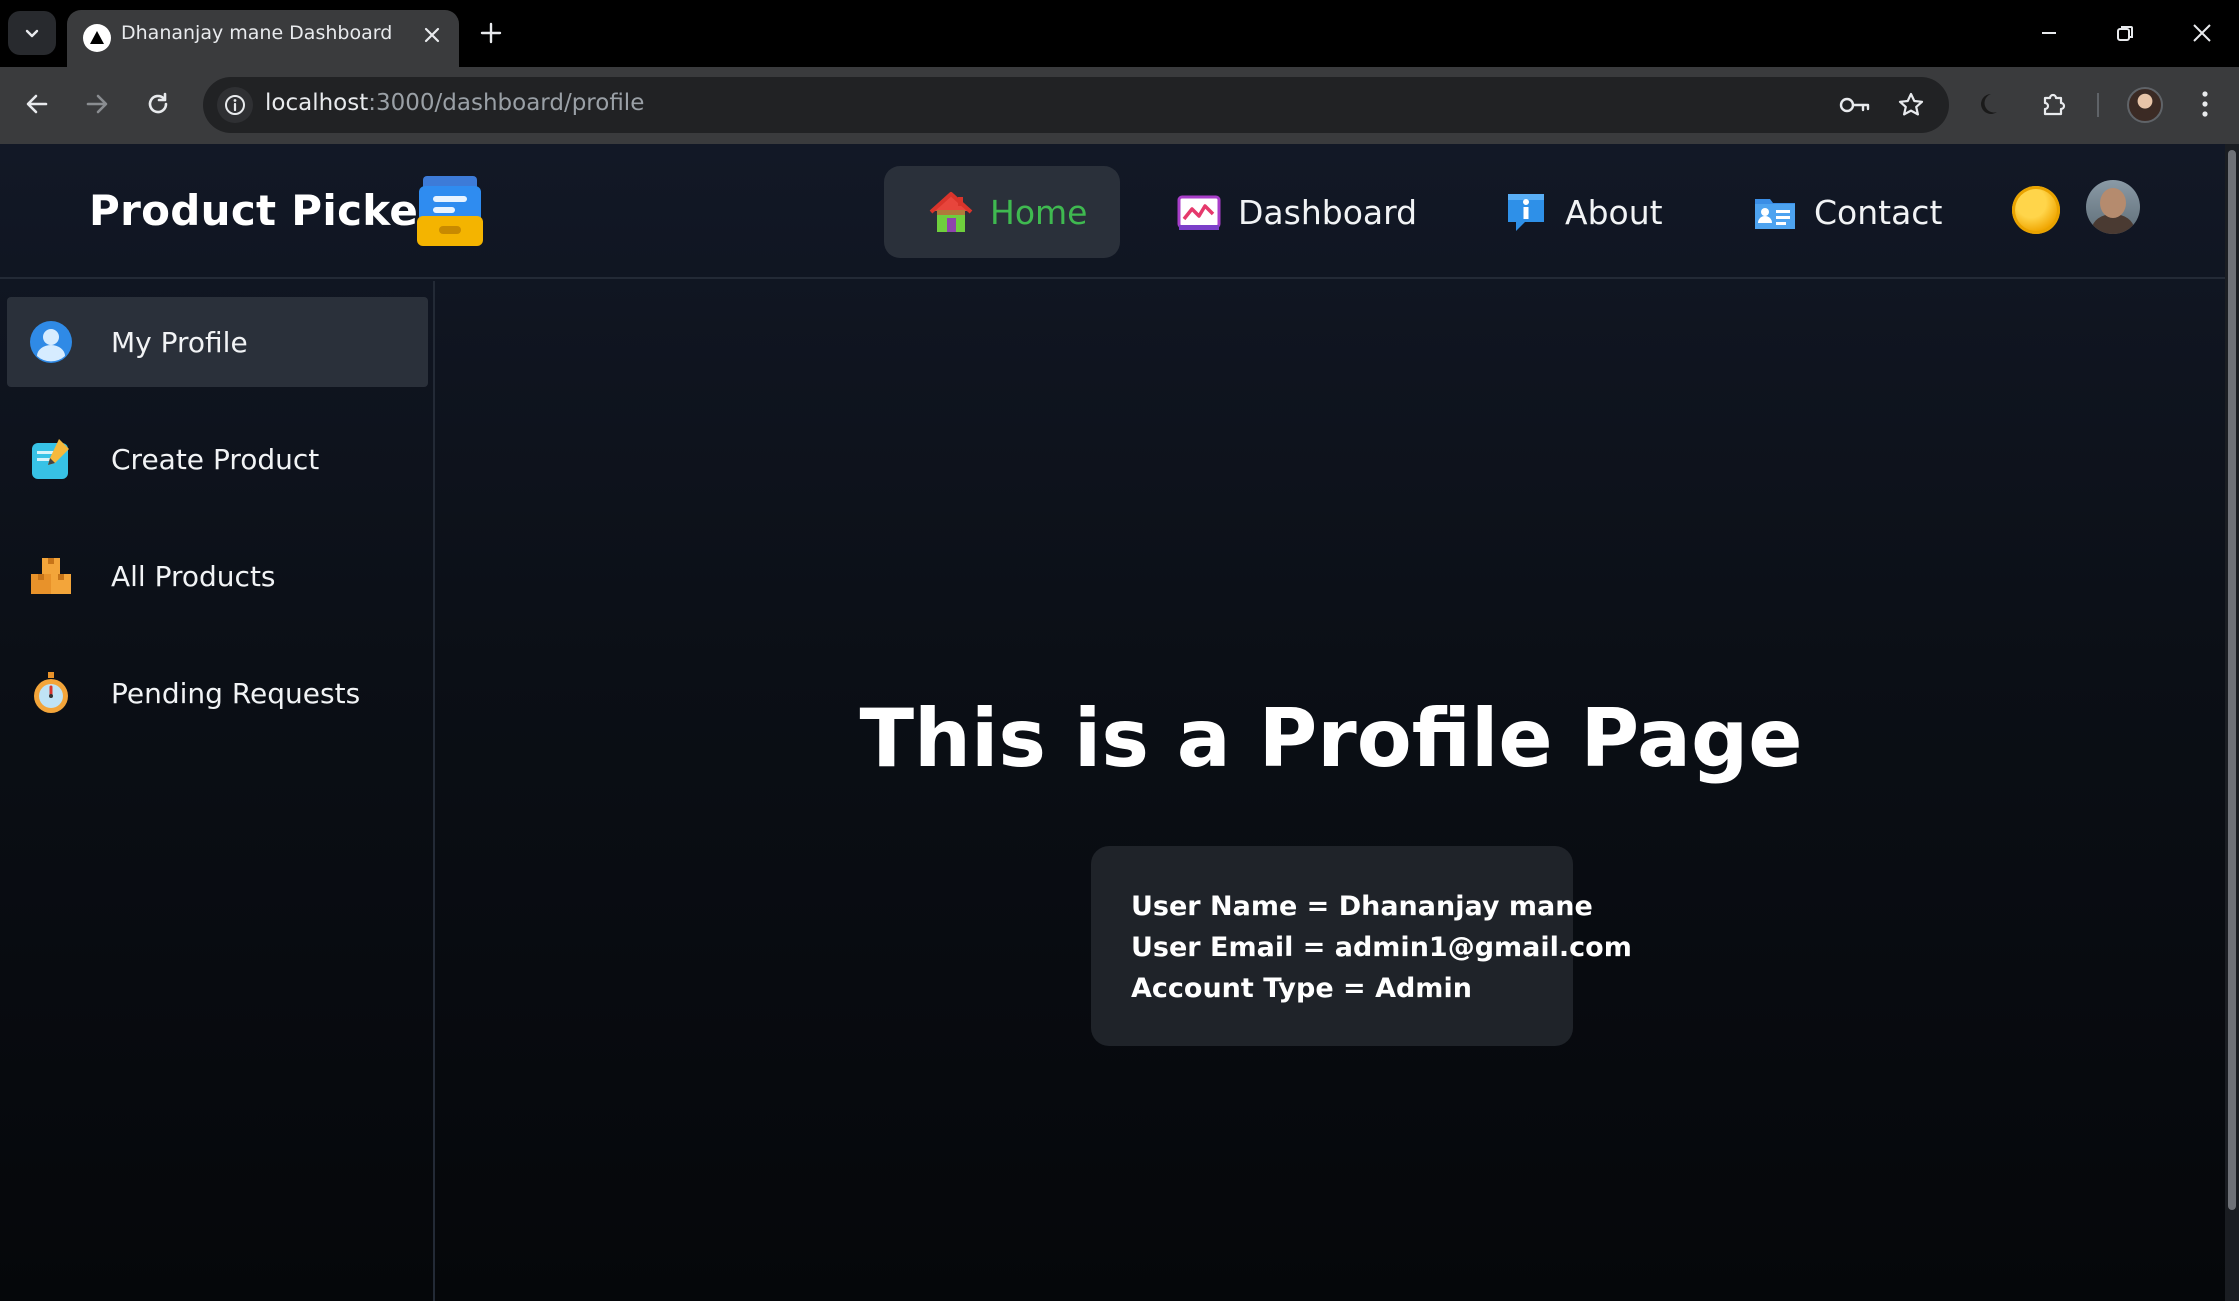 This screenshot has height=1301, width=2239. Describe the element at coordinates (1119, 33) in the screenshot. I see `browser-tab-bar: Dhananjay mane Dashboard` at that location.